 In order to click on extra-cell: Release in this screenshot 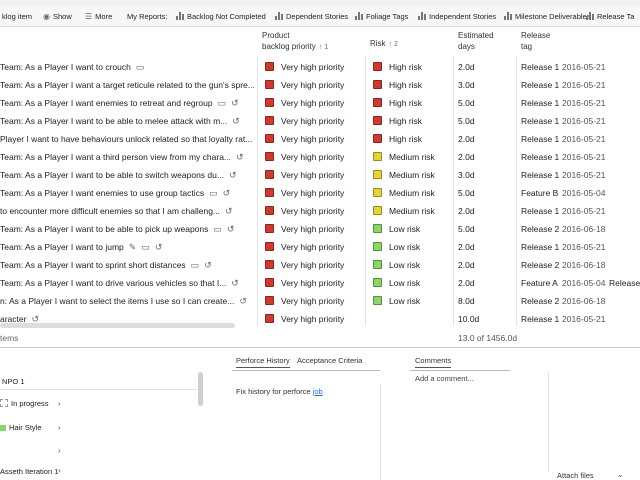, I will do `click(624, 283)`.